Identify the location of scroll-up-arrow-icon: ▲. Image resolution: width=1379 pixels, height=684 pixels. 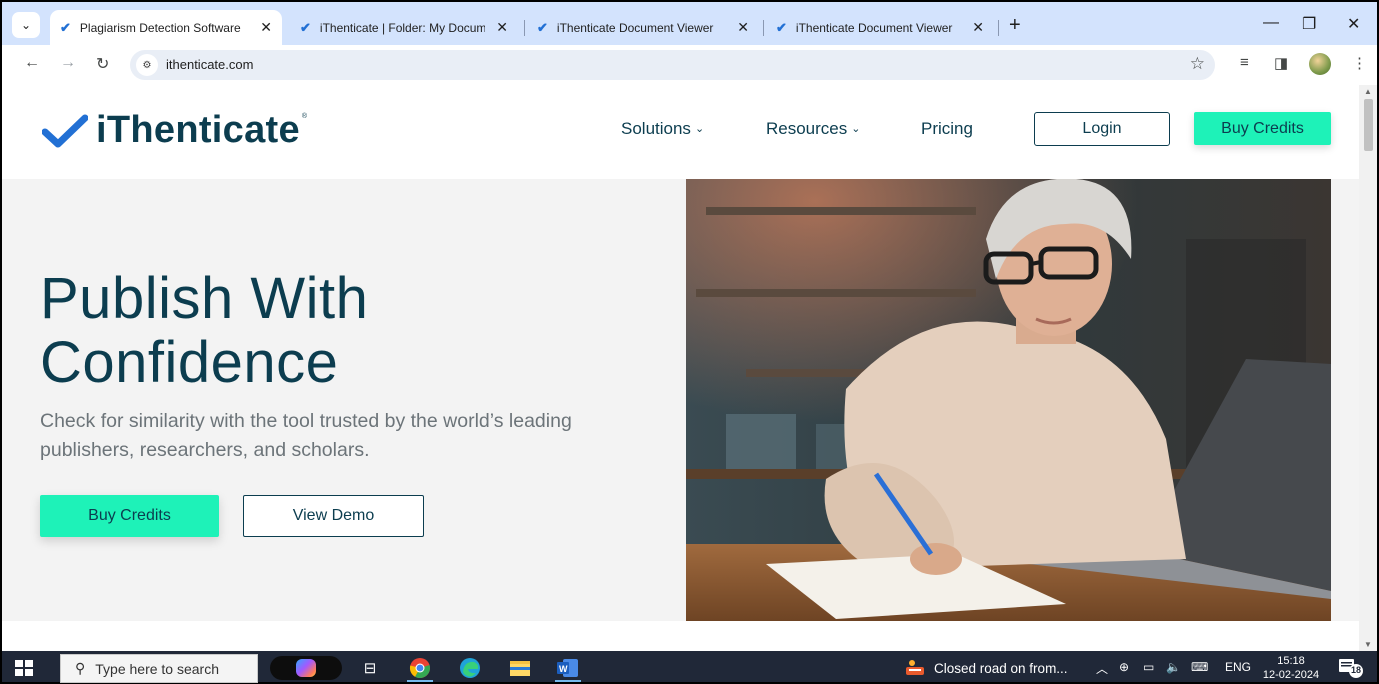
(1368, 91).